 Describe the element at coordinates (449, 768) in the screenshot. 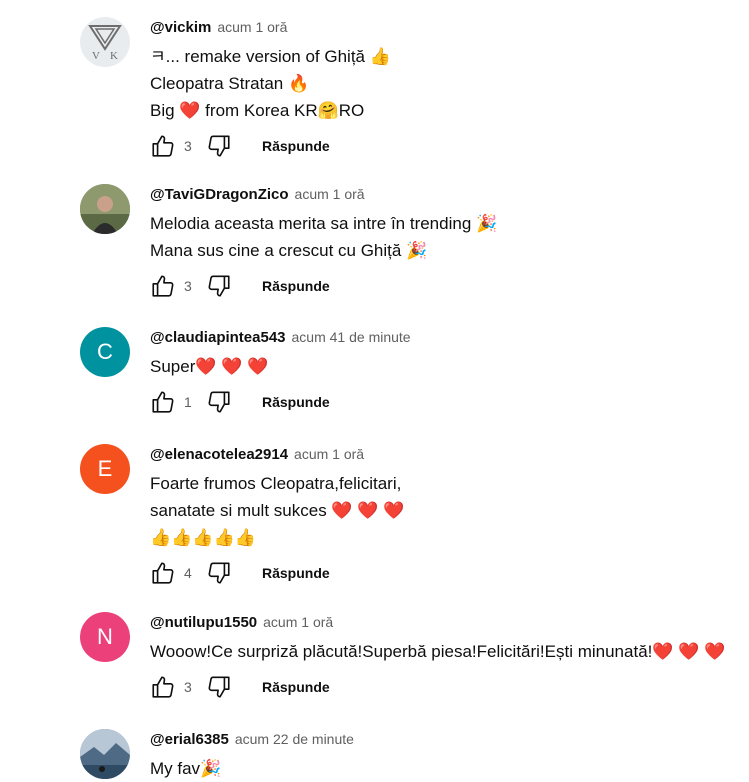

I see `comment-text: My fav🎉` at that location.